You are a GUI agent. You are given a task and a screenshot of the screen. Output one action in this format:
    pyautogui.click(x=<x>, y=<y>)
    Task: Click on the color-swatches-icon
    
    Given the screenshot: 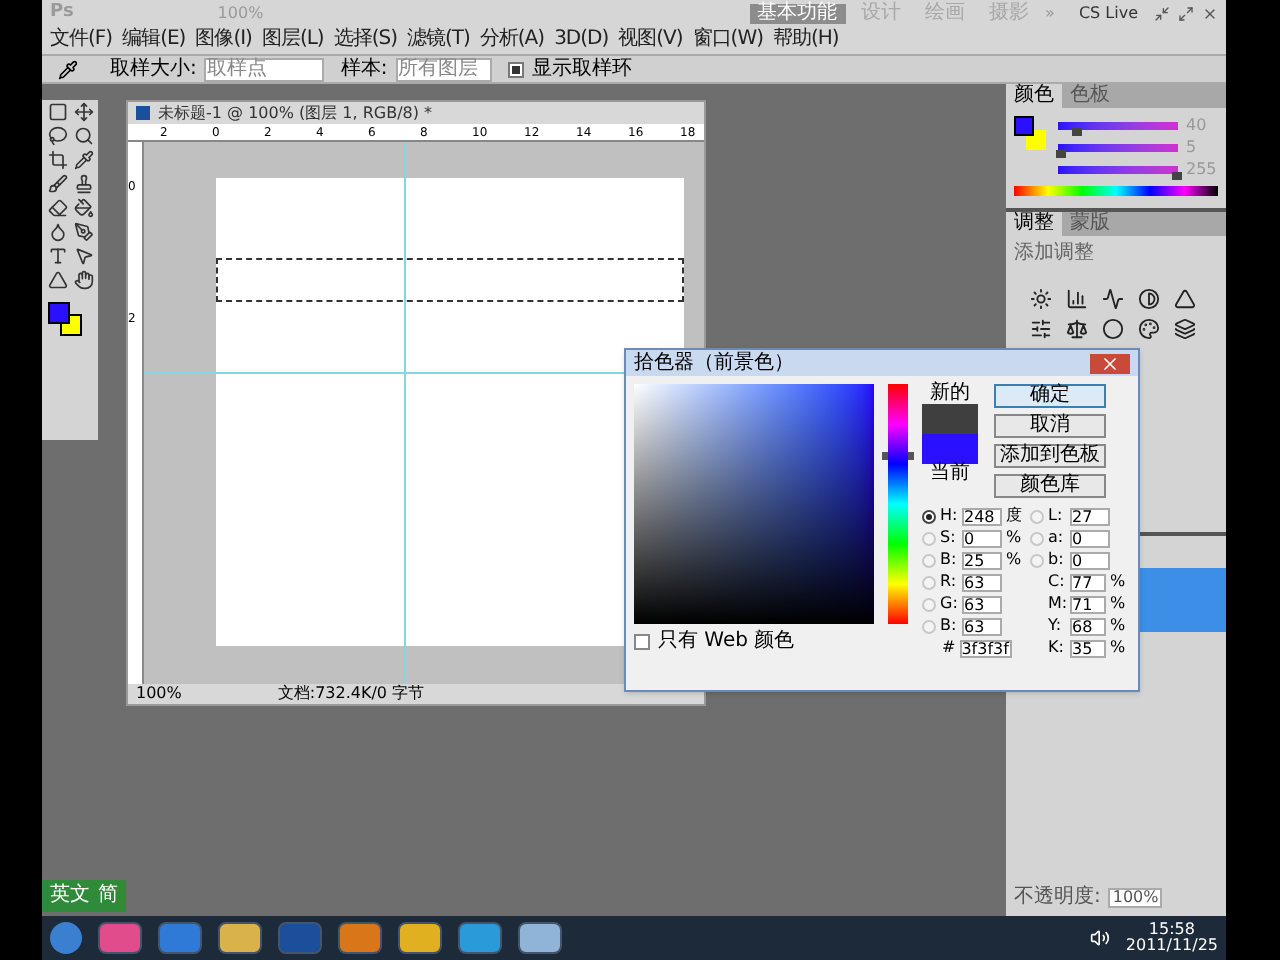 What is the action you would take?
    pyautogui.click(x=1032, y=136)
    